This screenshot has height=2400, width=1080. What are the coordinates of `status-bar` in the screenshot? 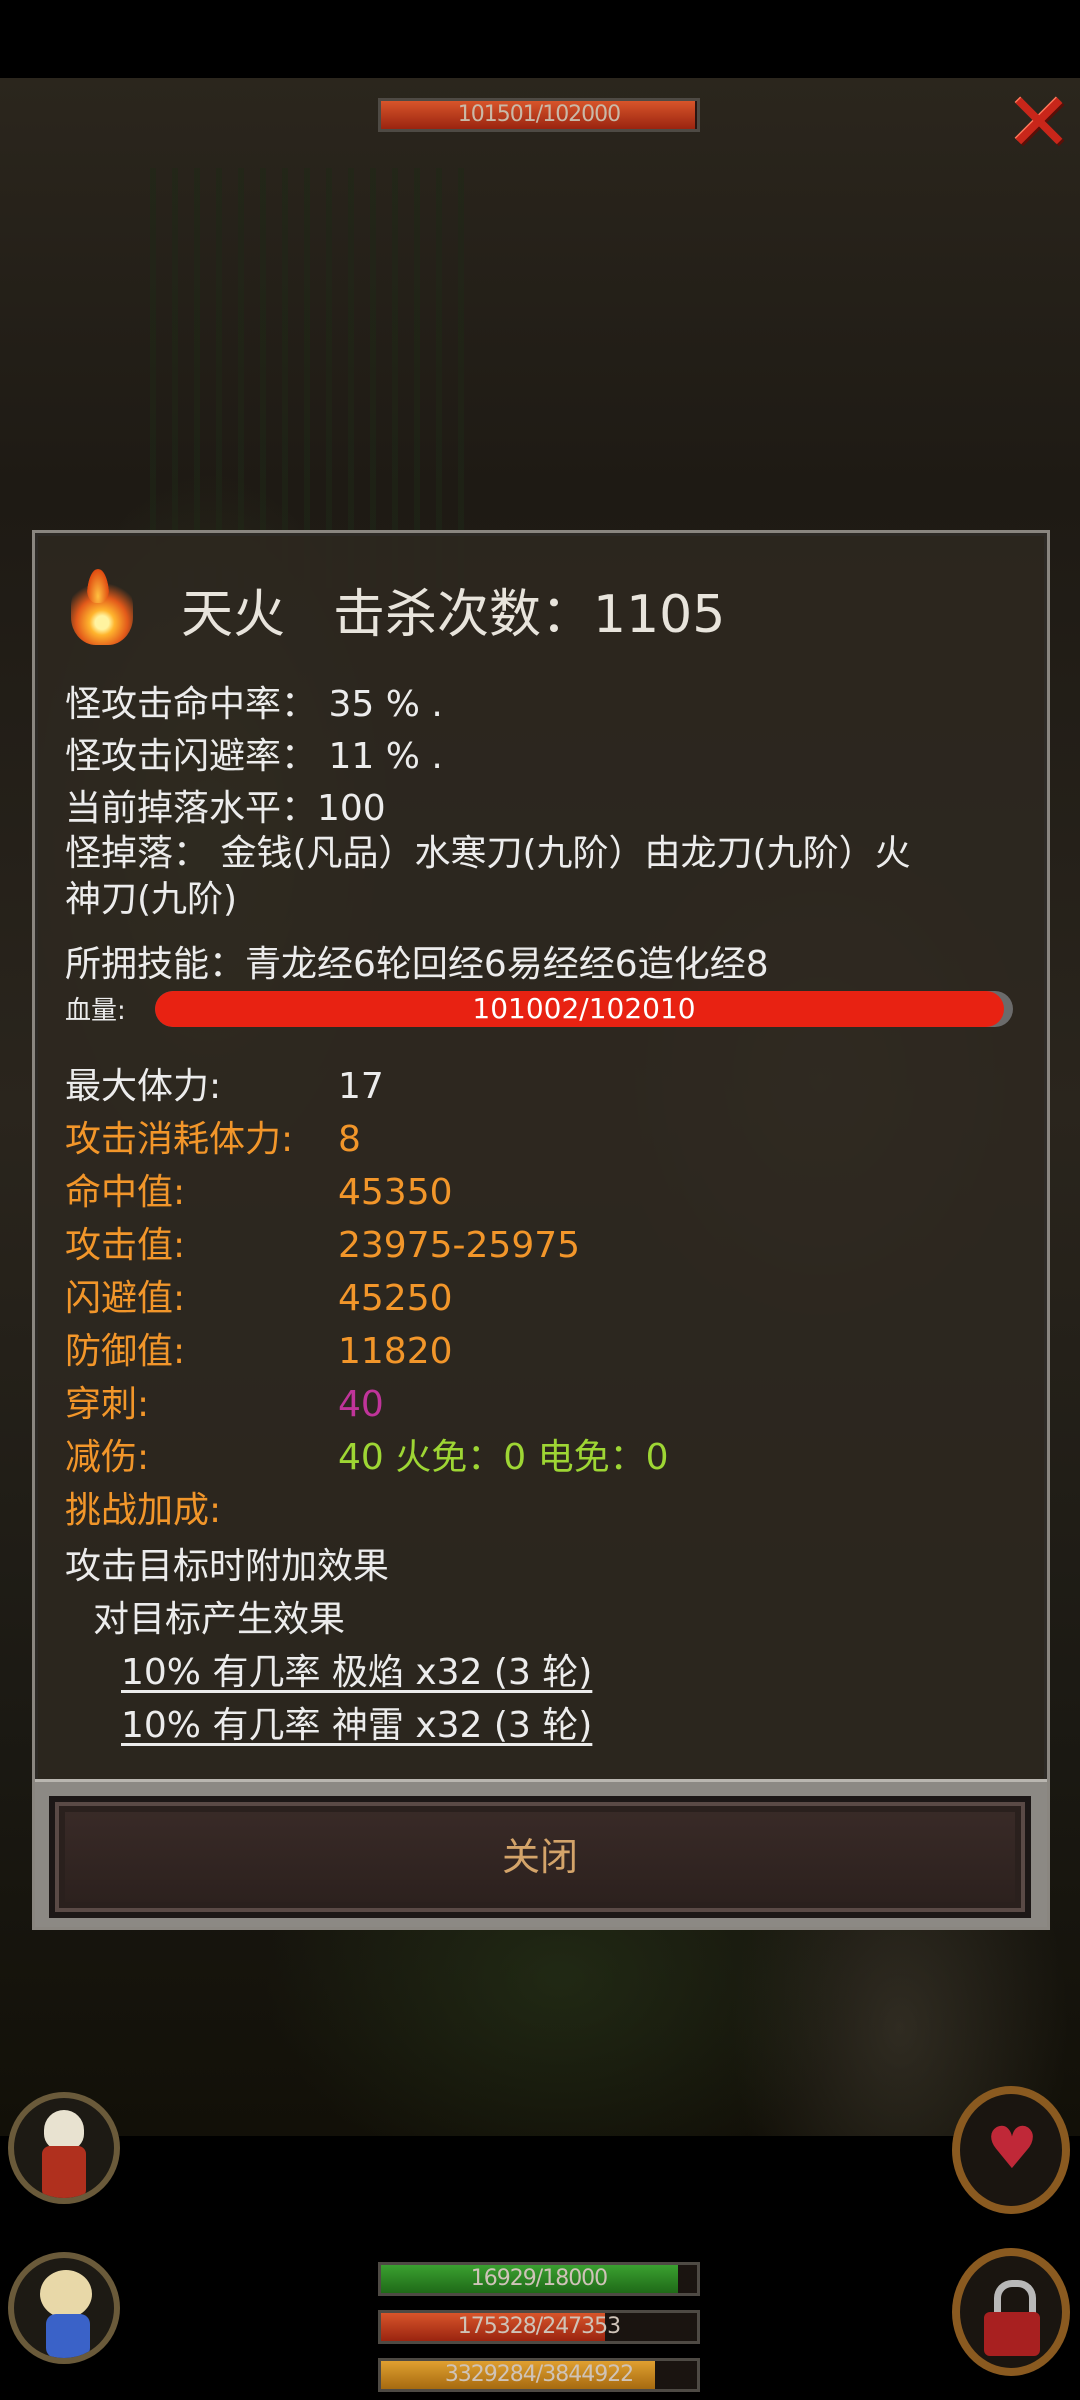 It's located at (540, 39).